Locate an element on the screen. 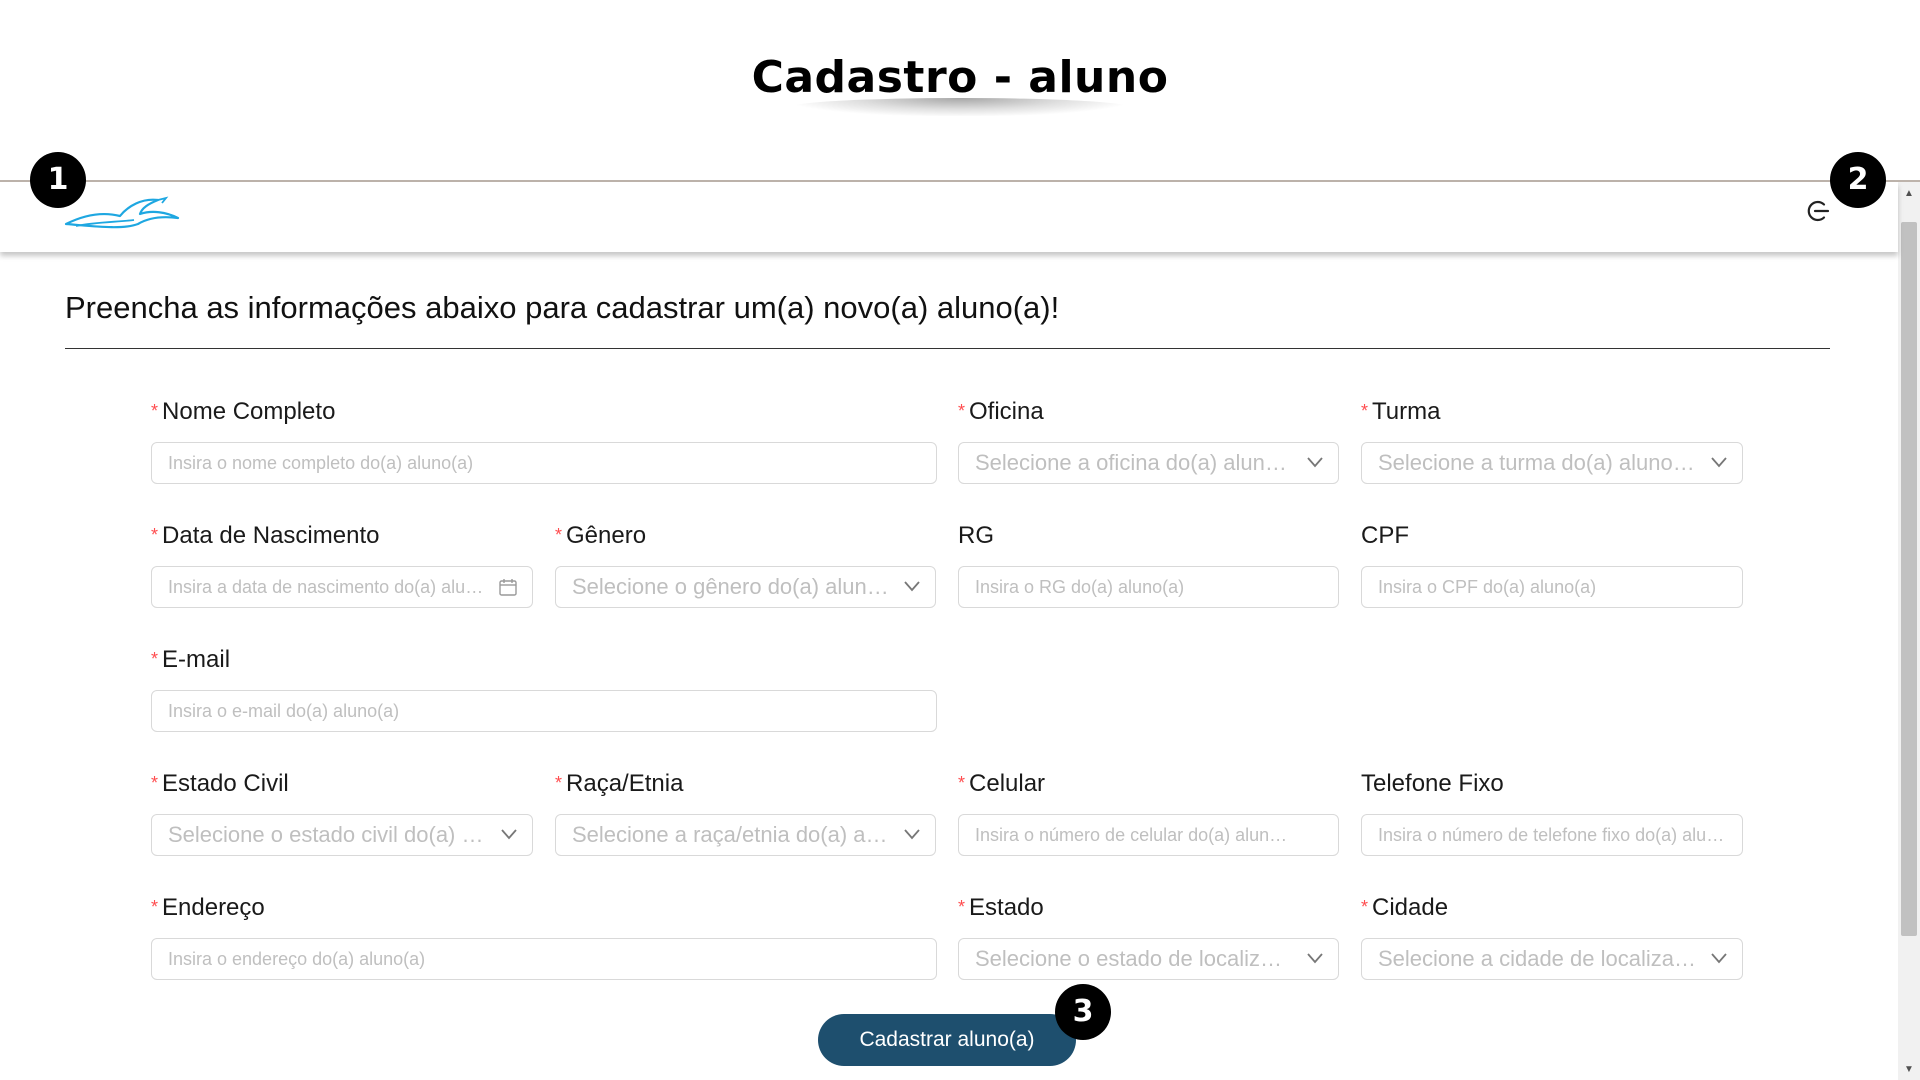 The height and width of the screenshot is (1080, 1920). nome-label: * Nome Completo is located at coordinates (243, 413).